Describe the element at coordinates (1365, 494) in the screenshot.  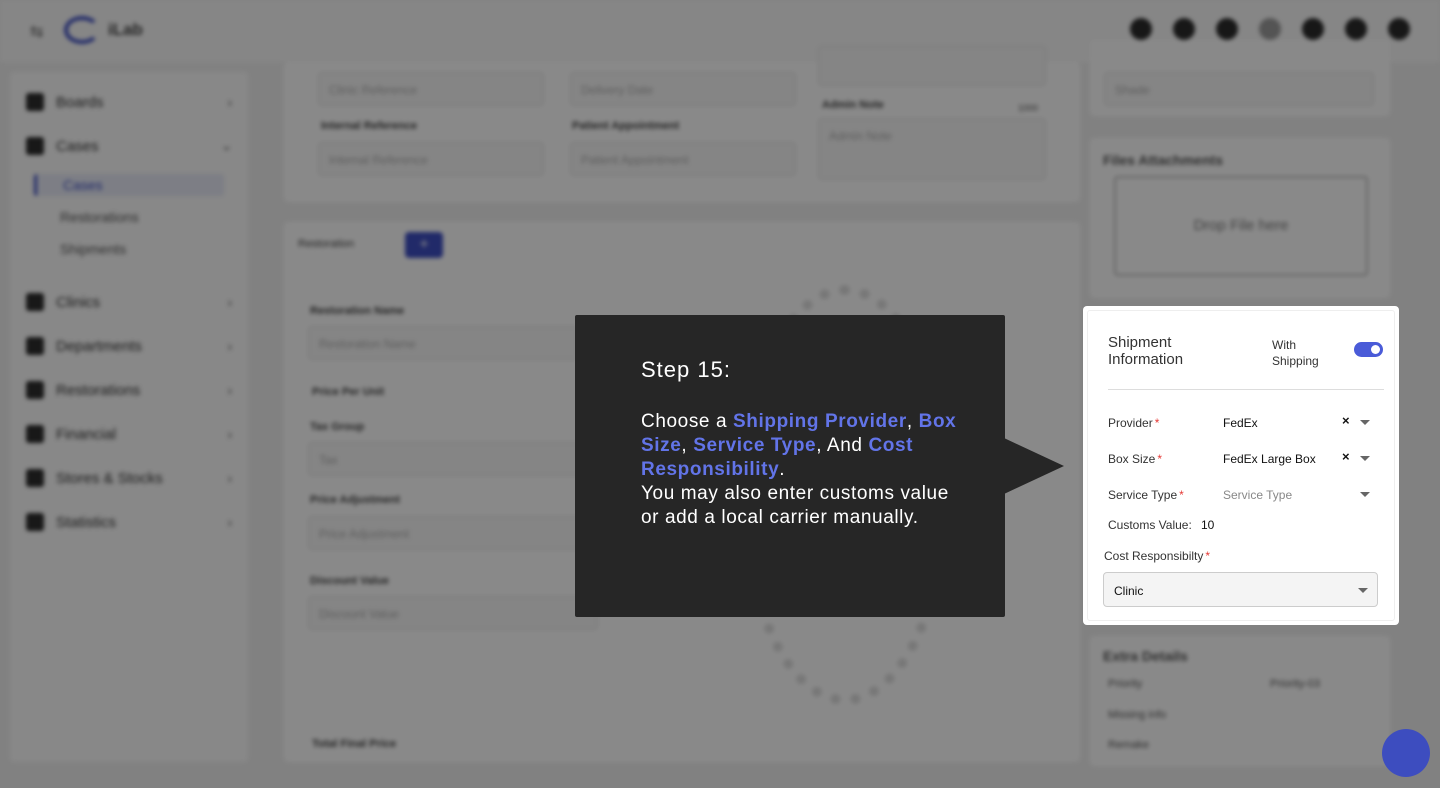
I see `service-type-dropdown-icon` at that location.